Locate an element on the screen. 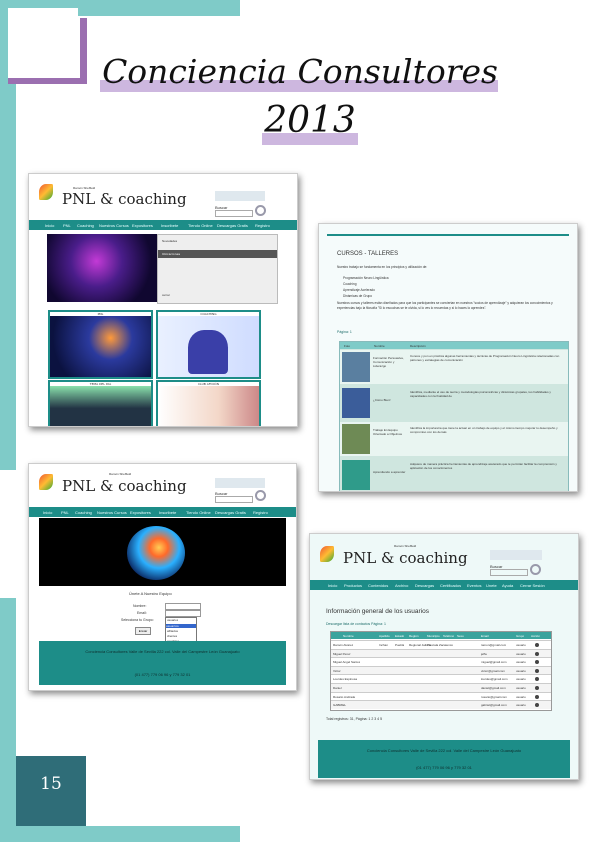 The width and height of the screenshot is (595, 842). nav-item-registro: Registro is located at coordinates (262, 225).